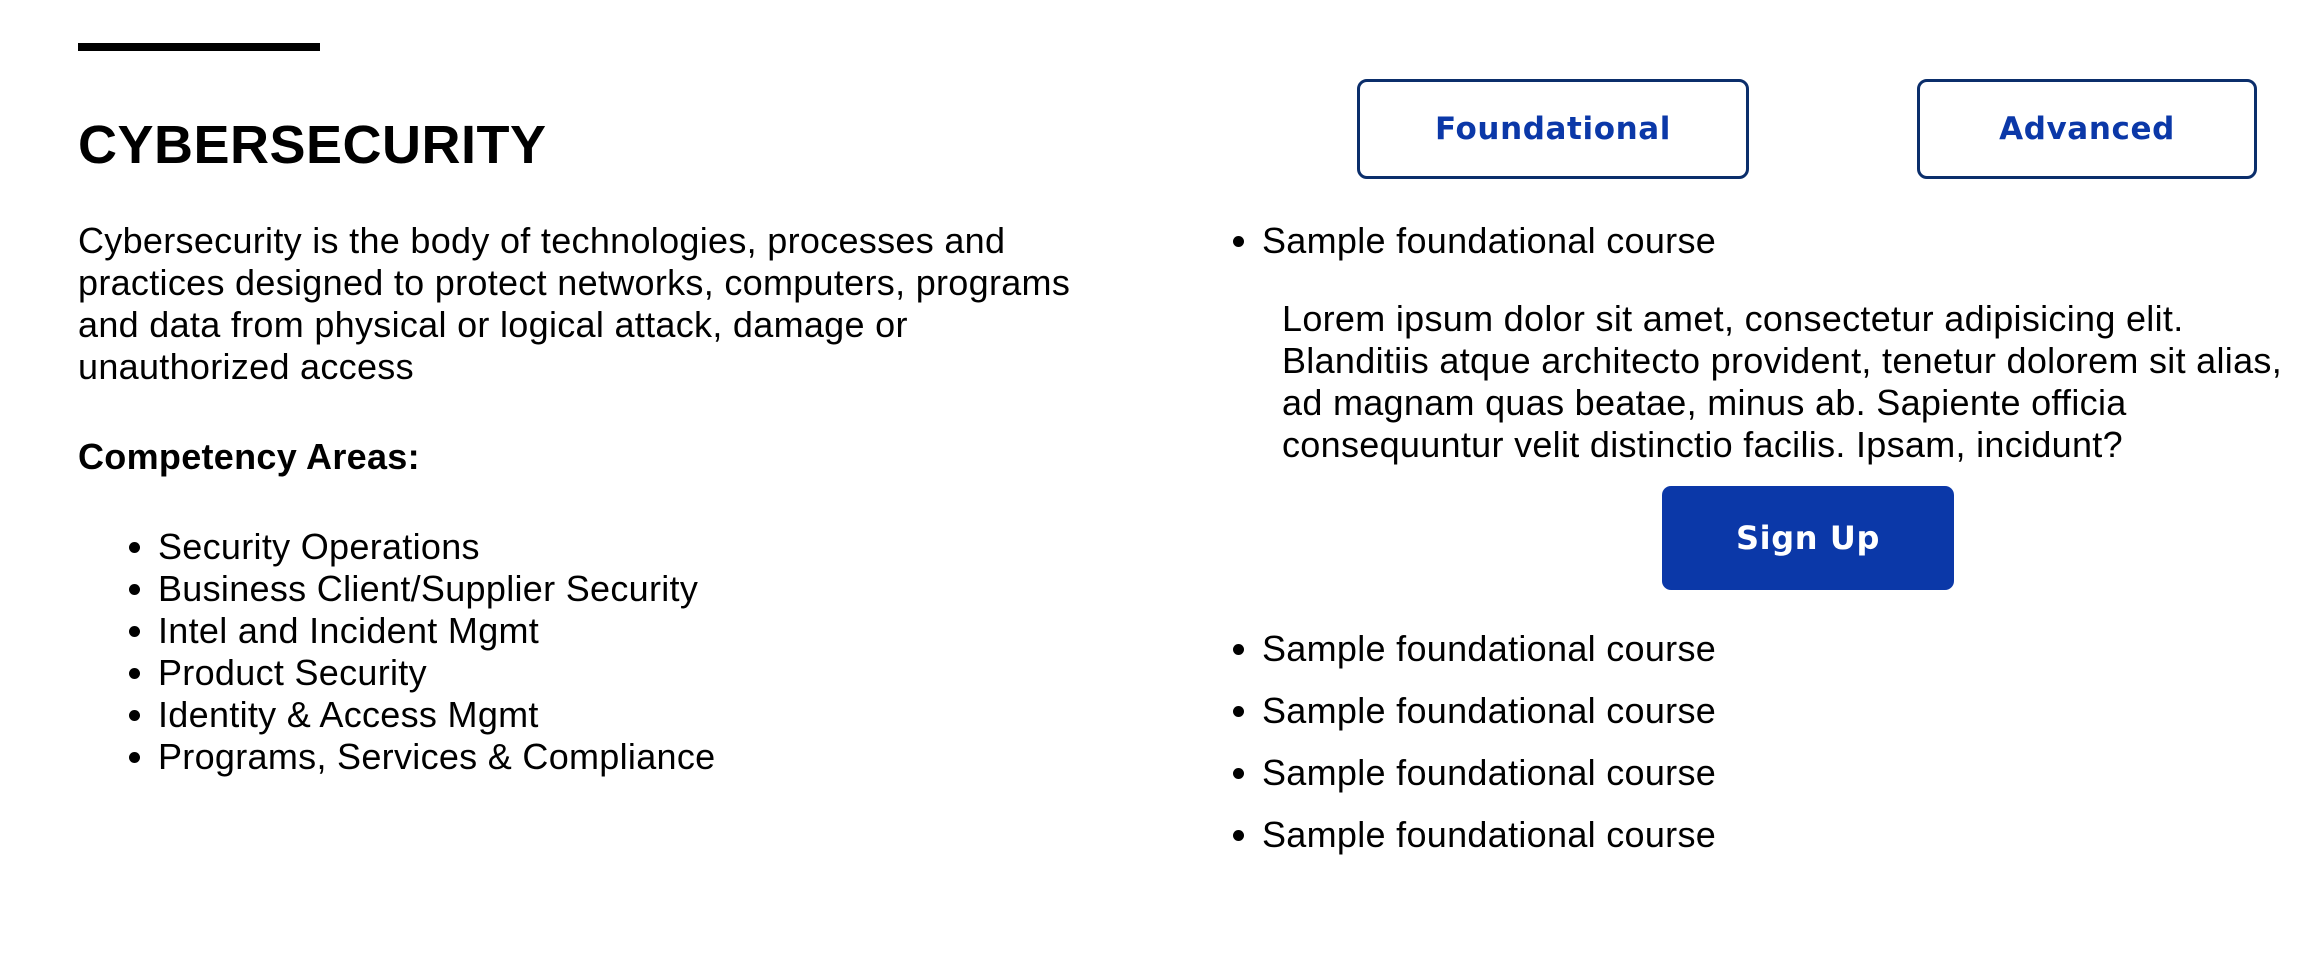 The width and height of the screenshot is (2302, 968). I want to click on sign-up-button: Sign Up, so click(1808, 538).